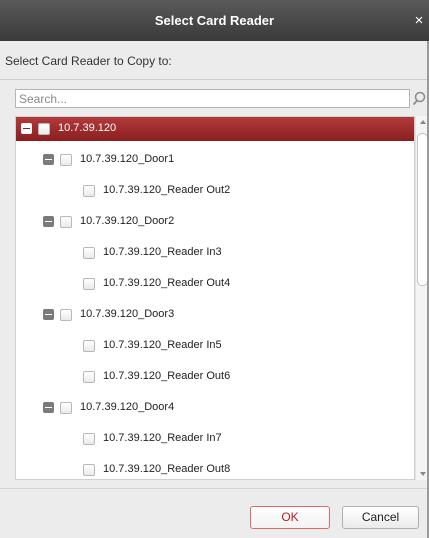 The image size is (429, 538). Describe the element at coordinates (215, 315) in the screenshot. I see `tree-door-node: 10.7.39.120_Door3` at that location.